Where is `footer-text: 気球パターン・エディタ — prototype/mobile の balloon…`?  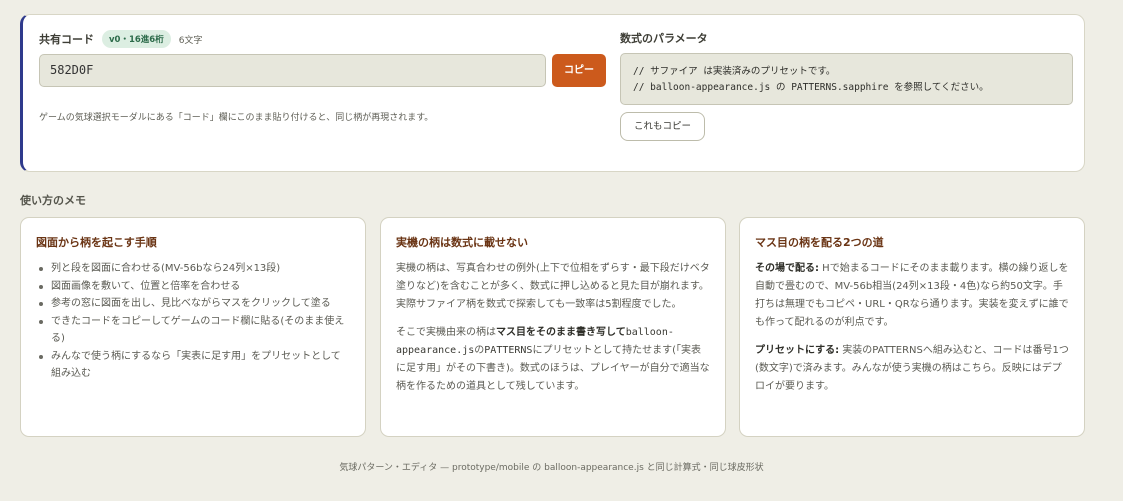
footer-text: 気球パターン・エディタ — prototype/mobile の balloon… is located at coordinates (551, 468).